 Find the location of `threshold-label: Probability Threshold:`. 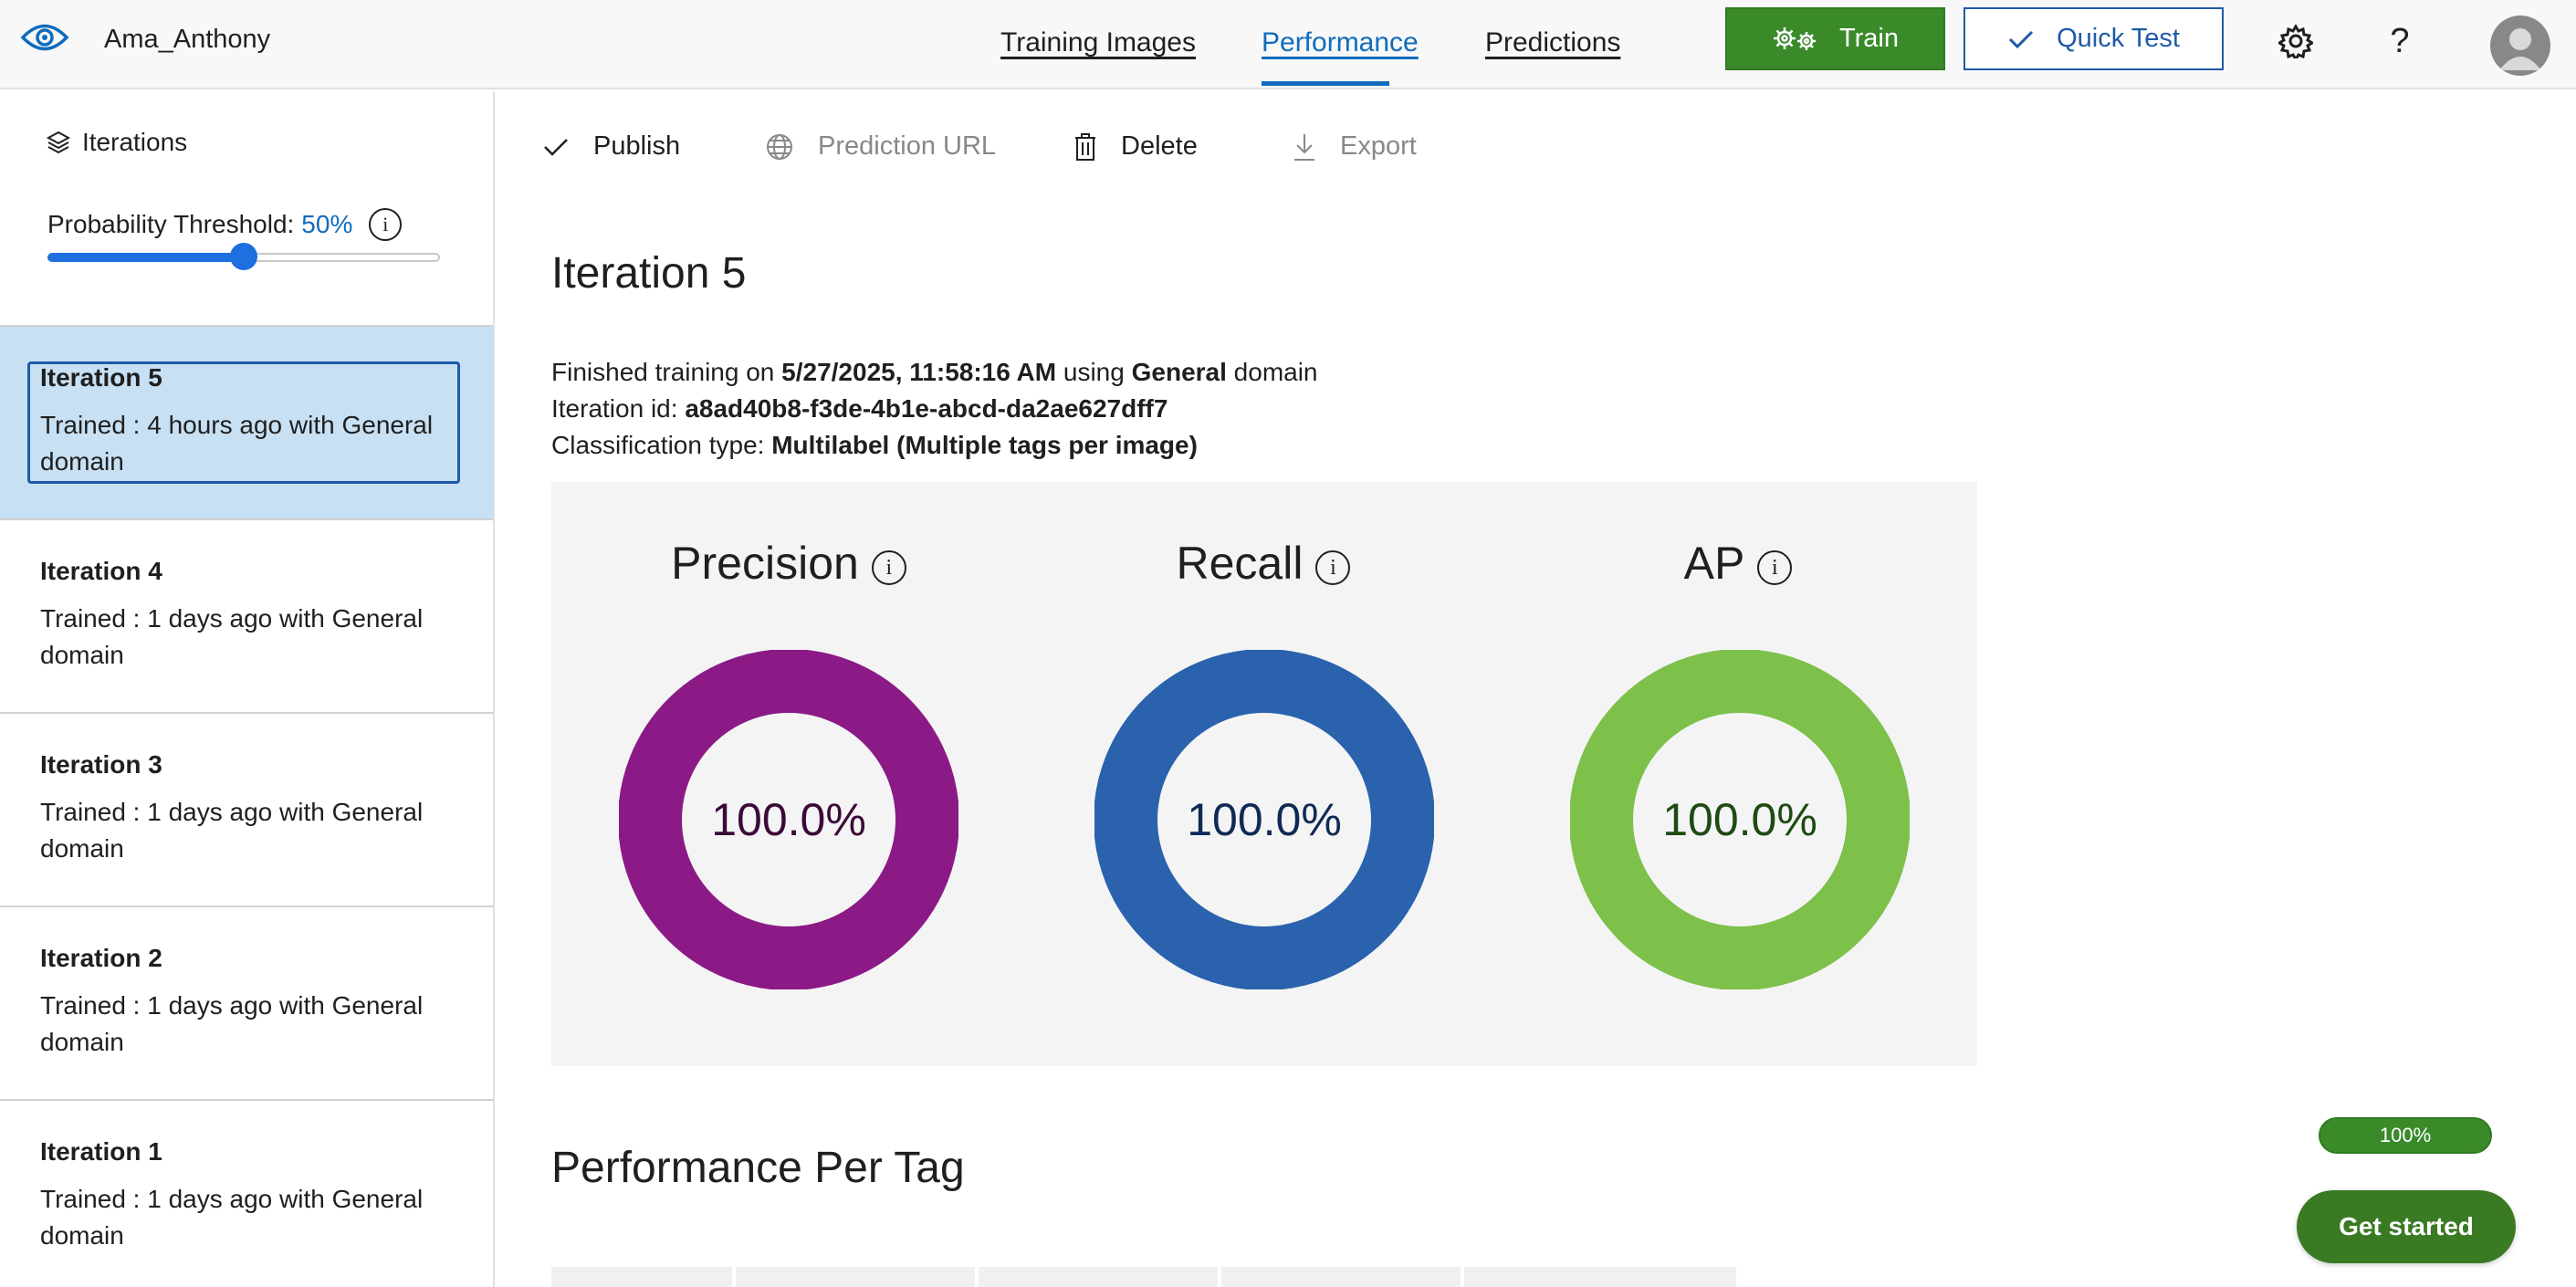

threshold-label: Probability Threshold: is located at coordinates (171, 224).